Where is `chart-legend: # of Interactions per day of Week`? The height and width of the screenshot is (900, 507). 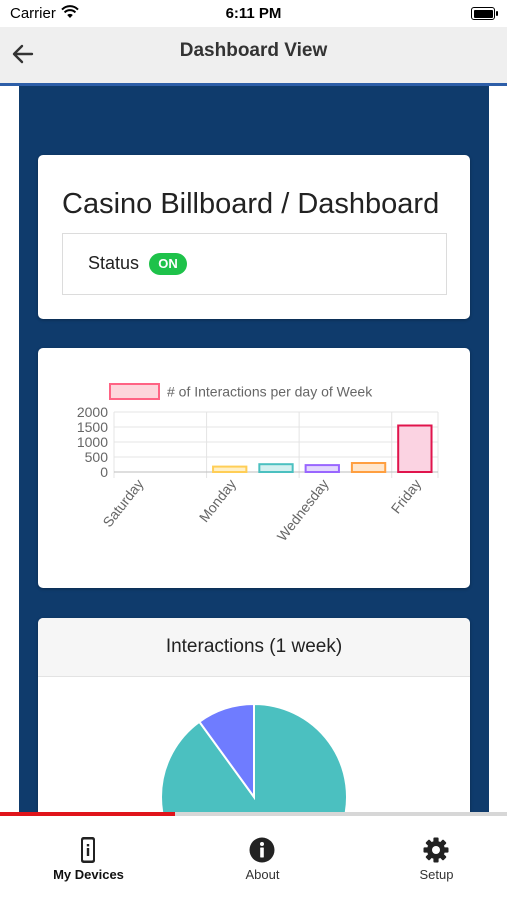 chart-legend: # of Interactions per day of Week is located at coordinates (241, 391).